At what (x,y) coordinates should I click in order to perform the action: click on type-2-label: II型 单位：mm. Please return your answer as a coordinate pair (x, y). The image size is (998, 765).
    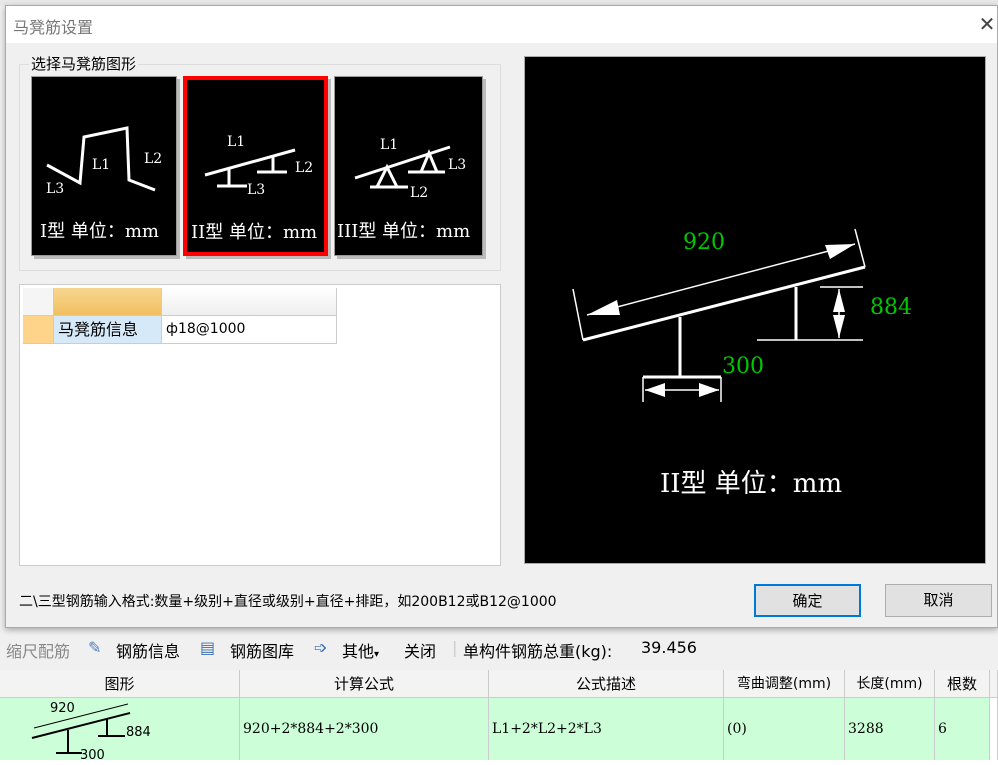
    Looking at the image, I should click on (254, 232).